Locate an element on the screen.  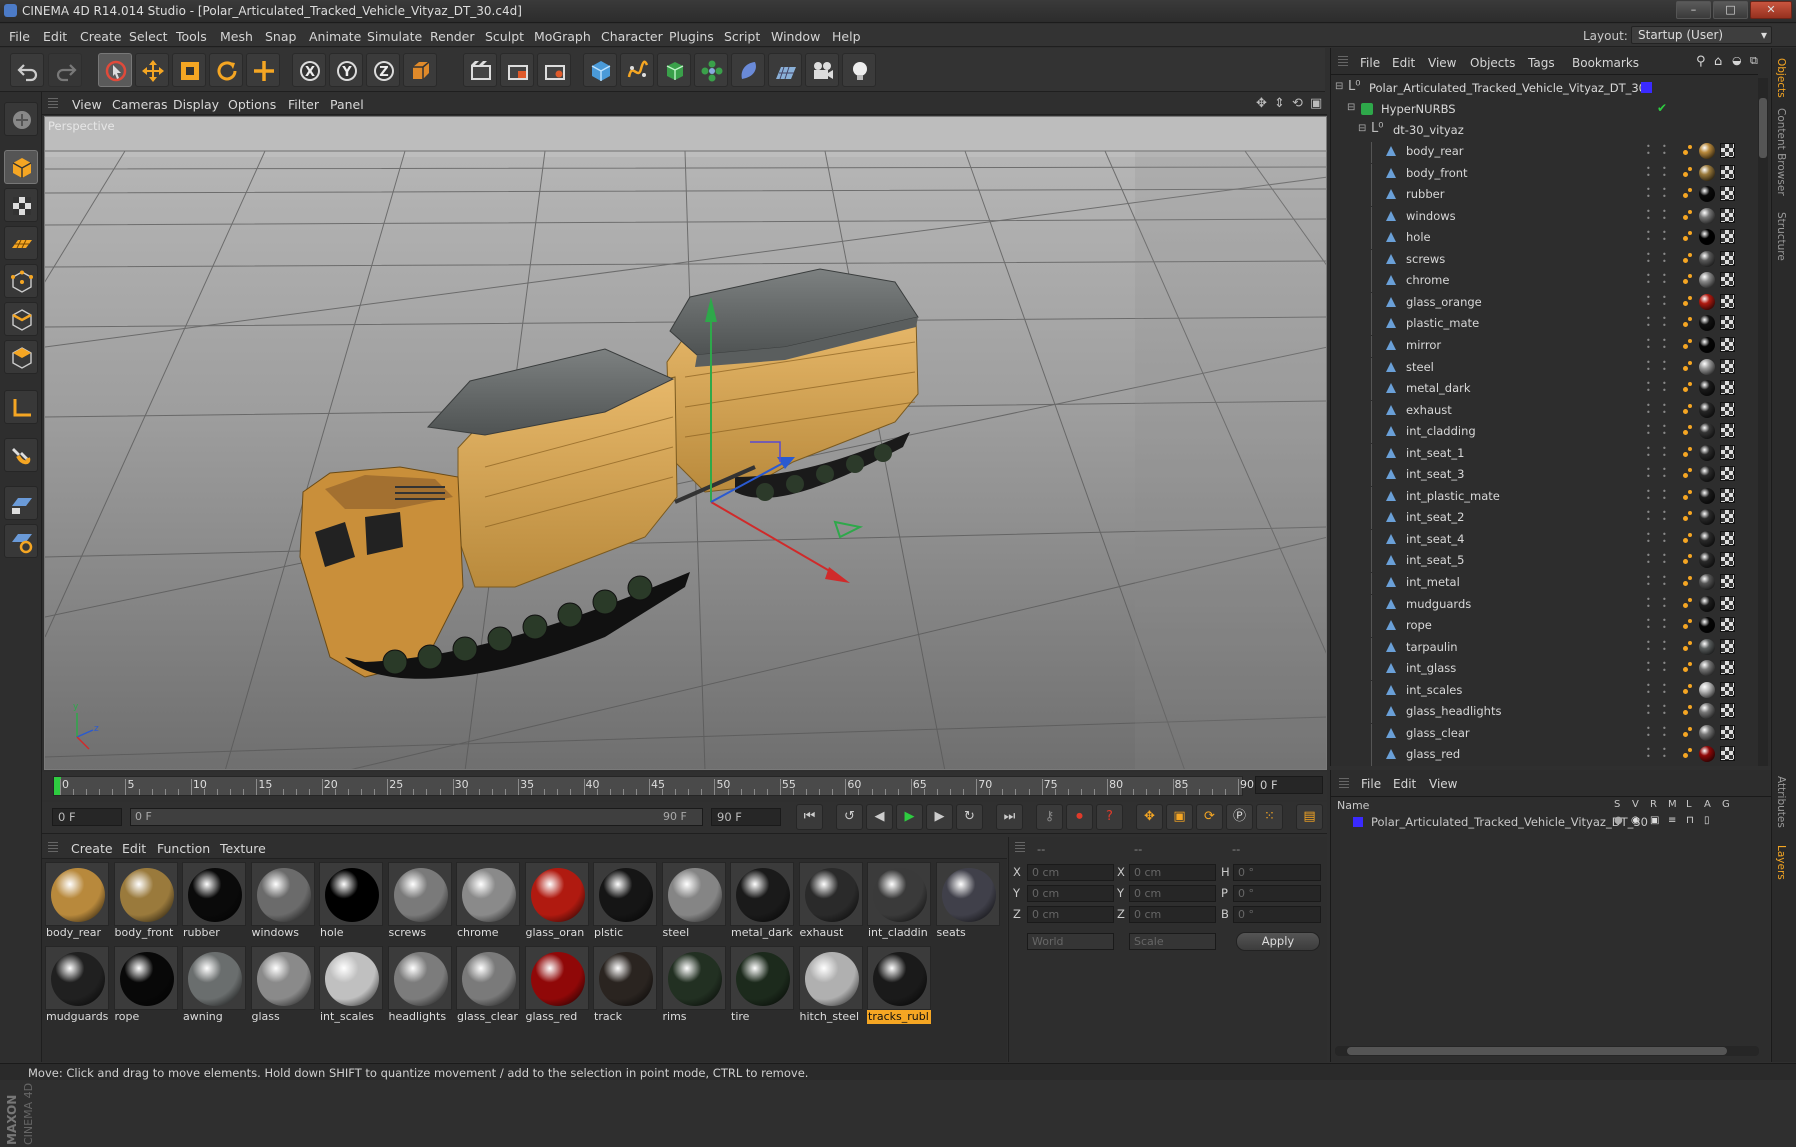
y-axis-button: Y is located at coordinates (346, 70).